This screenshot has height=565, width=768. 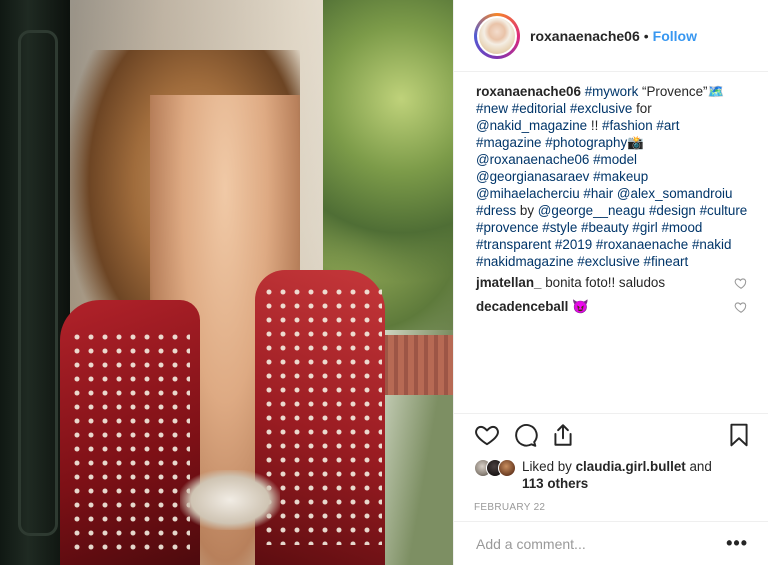 What do you see at coordinates (532, 159) in the screenshot?
I see `mention-link: @roxanaenache06` at bounding box center [532, 159].